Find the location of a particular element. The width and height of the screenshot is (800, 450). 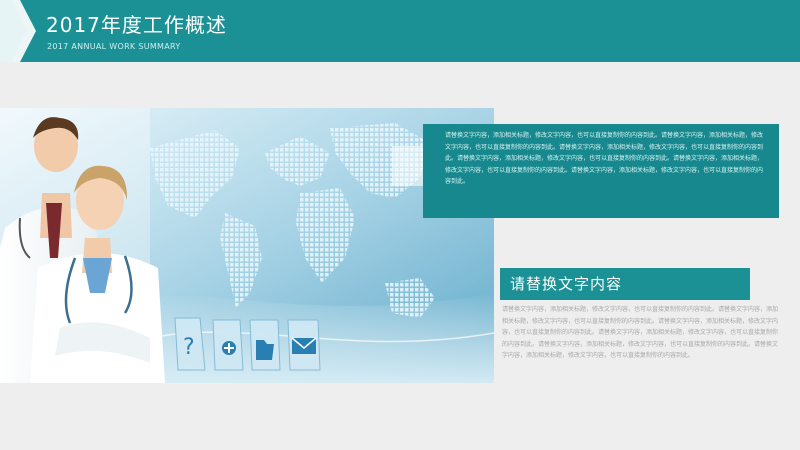

title-bar: 2017年度工作概述 2017 ANNUAL WORK SUMMARY is located at coordinates (400, 31).